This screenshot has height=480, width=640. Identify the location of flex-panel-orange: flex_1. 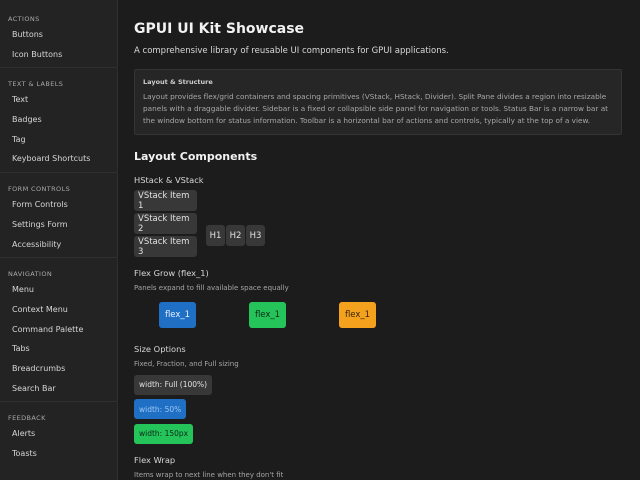
(357, 315).